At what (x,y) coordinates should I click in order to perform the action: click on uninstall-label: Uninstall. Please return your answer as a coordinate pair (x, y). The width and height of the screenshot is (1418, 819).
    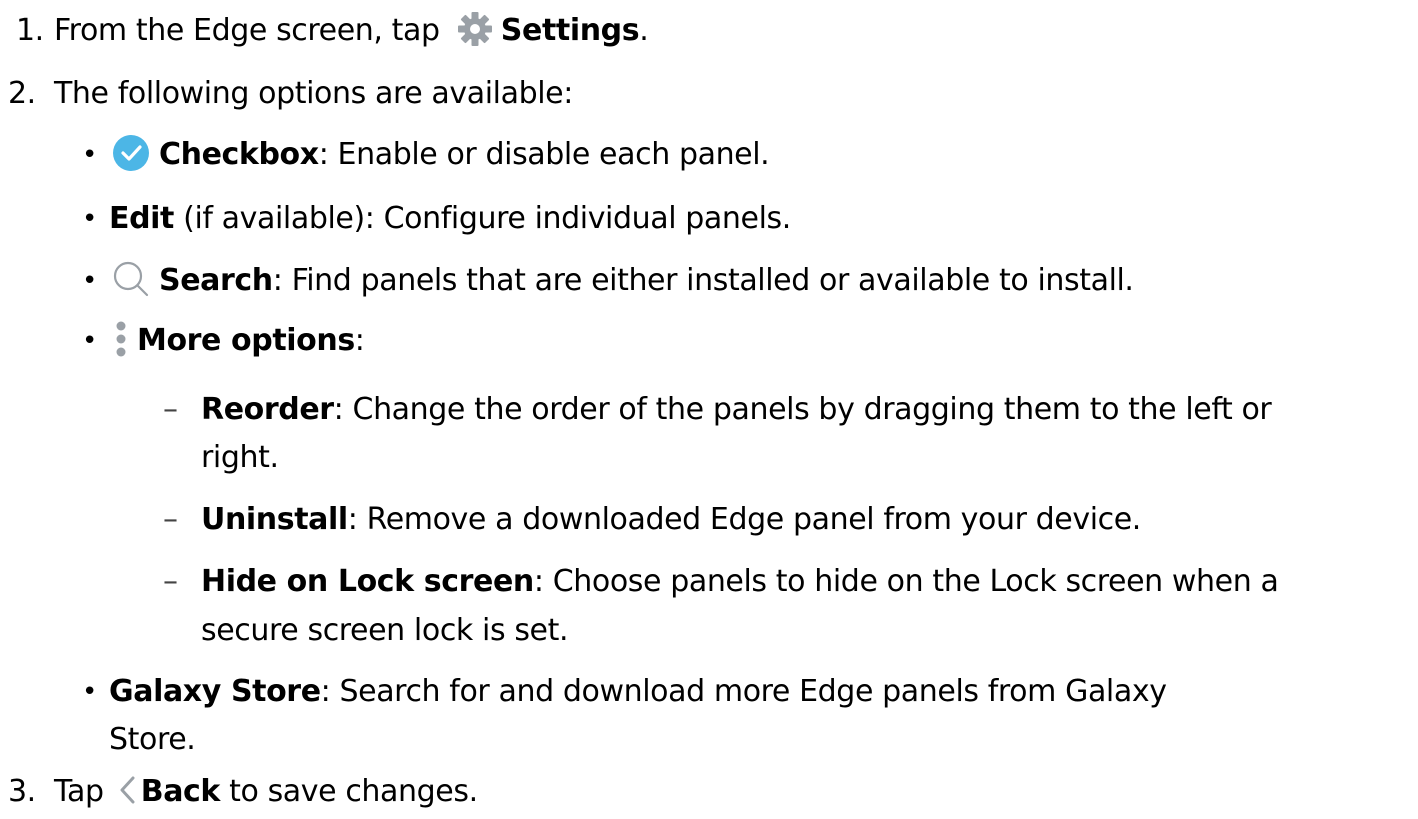
    Looking at the image, I should click on (274, 519).